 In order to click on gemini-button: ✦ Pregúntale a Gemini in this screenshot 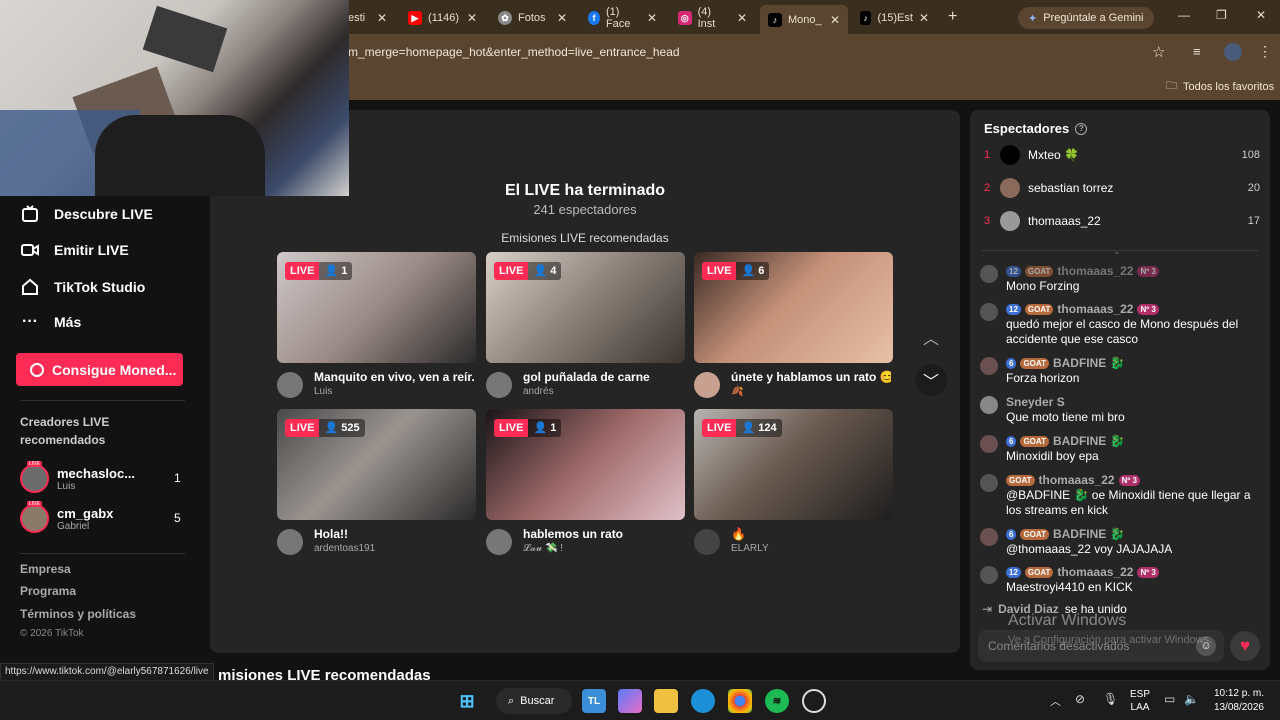, I will do `click(1086, 18)`.